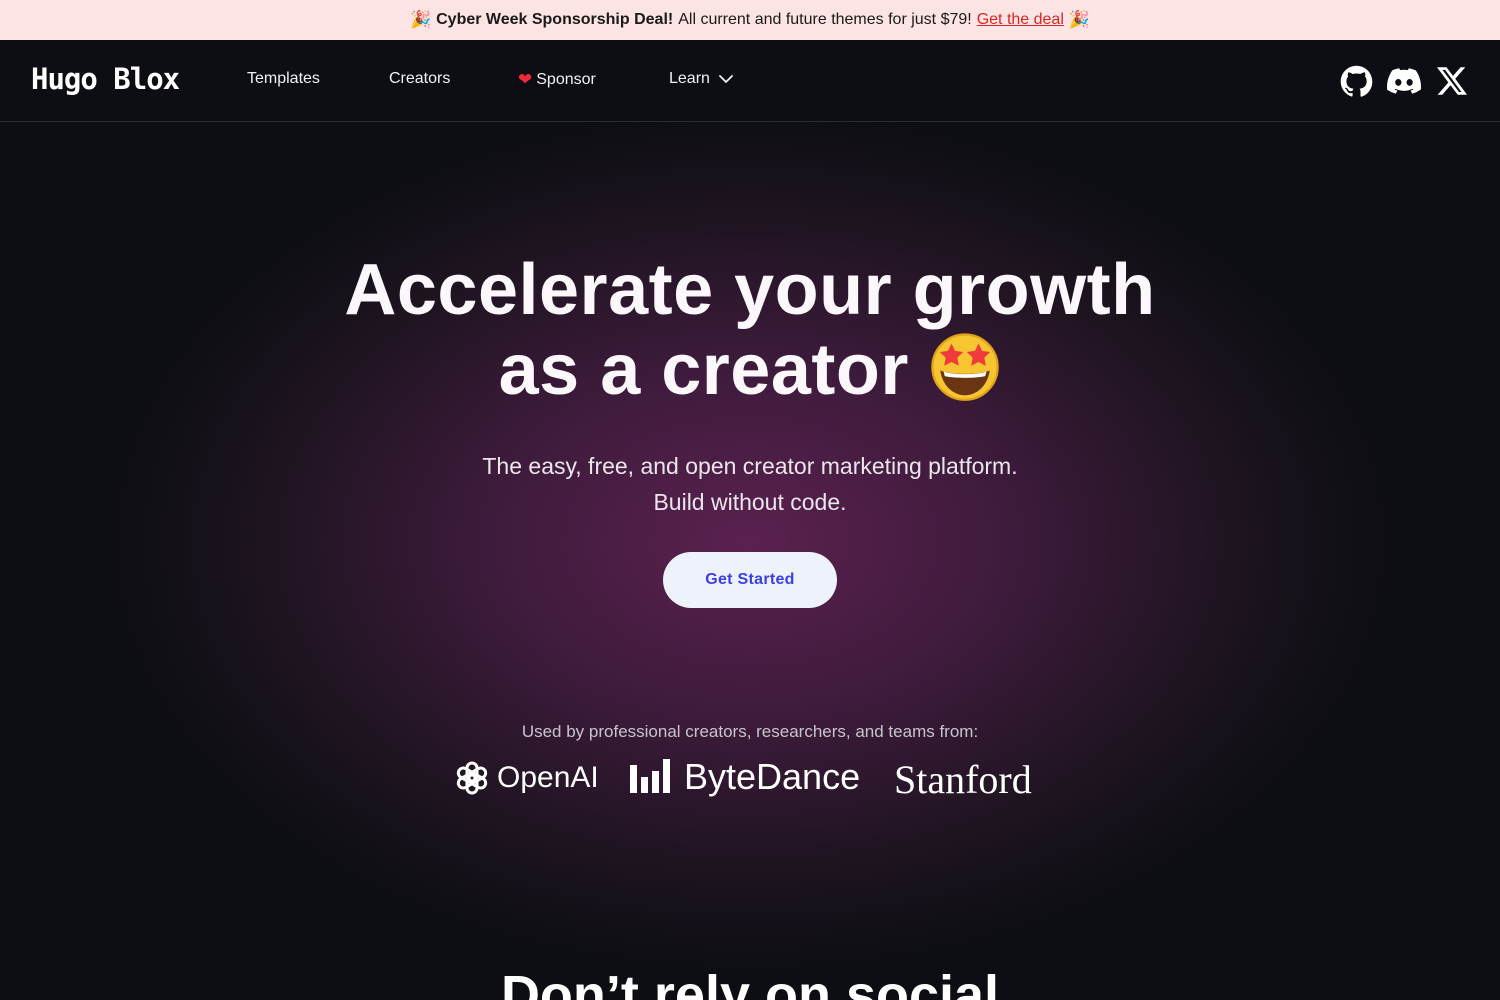 The image size is (1500, 1000). Describe the element at coordinates (555, 19) in the screenshot. I see `promo-title: Cyber Week Sponsorship Deal!` at that location.